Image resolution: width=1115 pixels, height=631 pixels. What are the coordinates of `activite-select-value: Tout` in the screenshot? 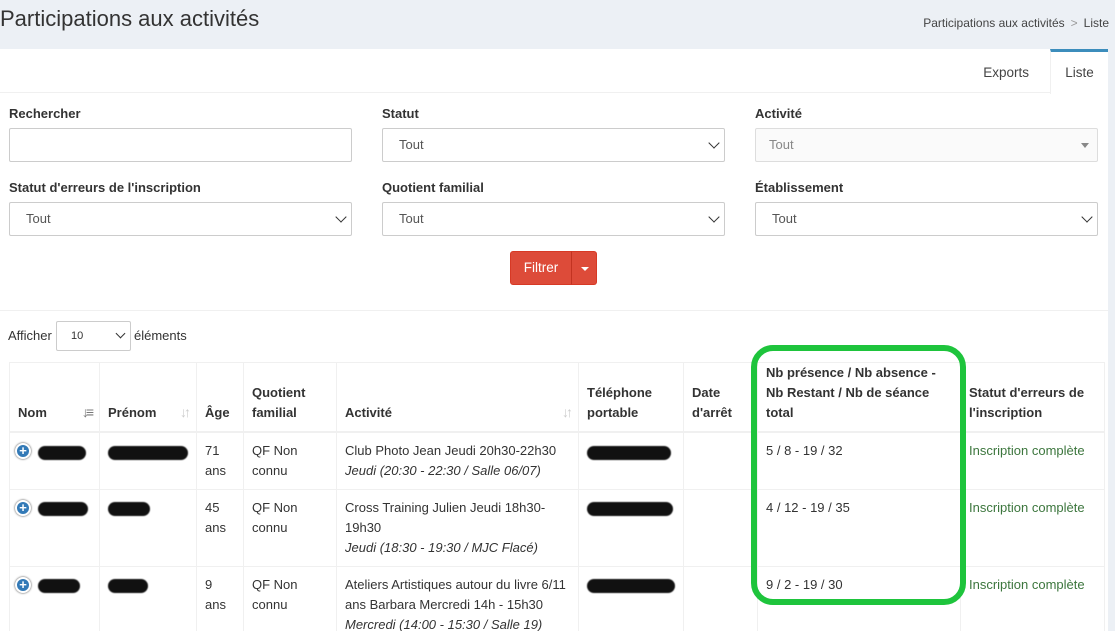 It's located at (781, 144).